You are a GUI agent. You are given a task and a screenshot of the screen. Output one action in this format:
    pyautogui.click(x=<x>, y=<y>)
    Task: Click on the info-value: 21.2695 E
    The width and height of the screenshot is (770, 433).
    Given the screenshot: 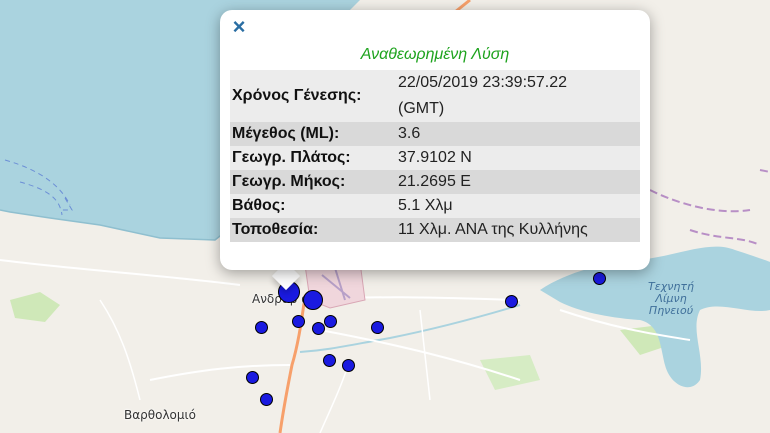 What is the action you would take?
    pyautogui.click(x=434, y=181)
    